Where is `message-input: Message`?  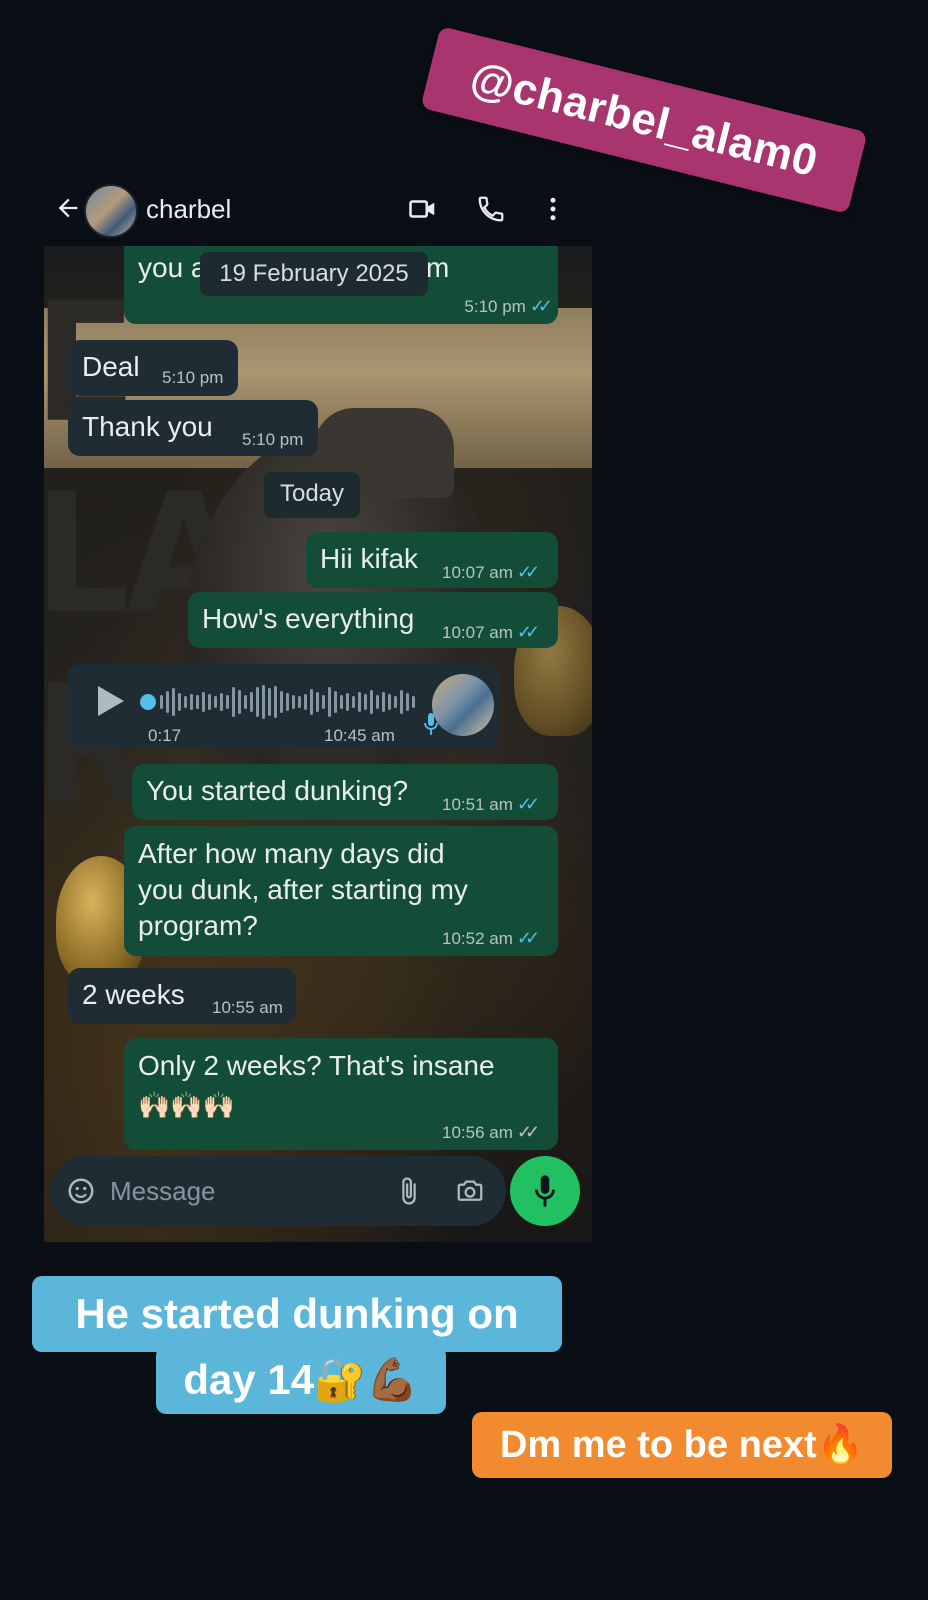
message-input: Message is located at coordinates (163, 1191).